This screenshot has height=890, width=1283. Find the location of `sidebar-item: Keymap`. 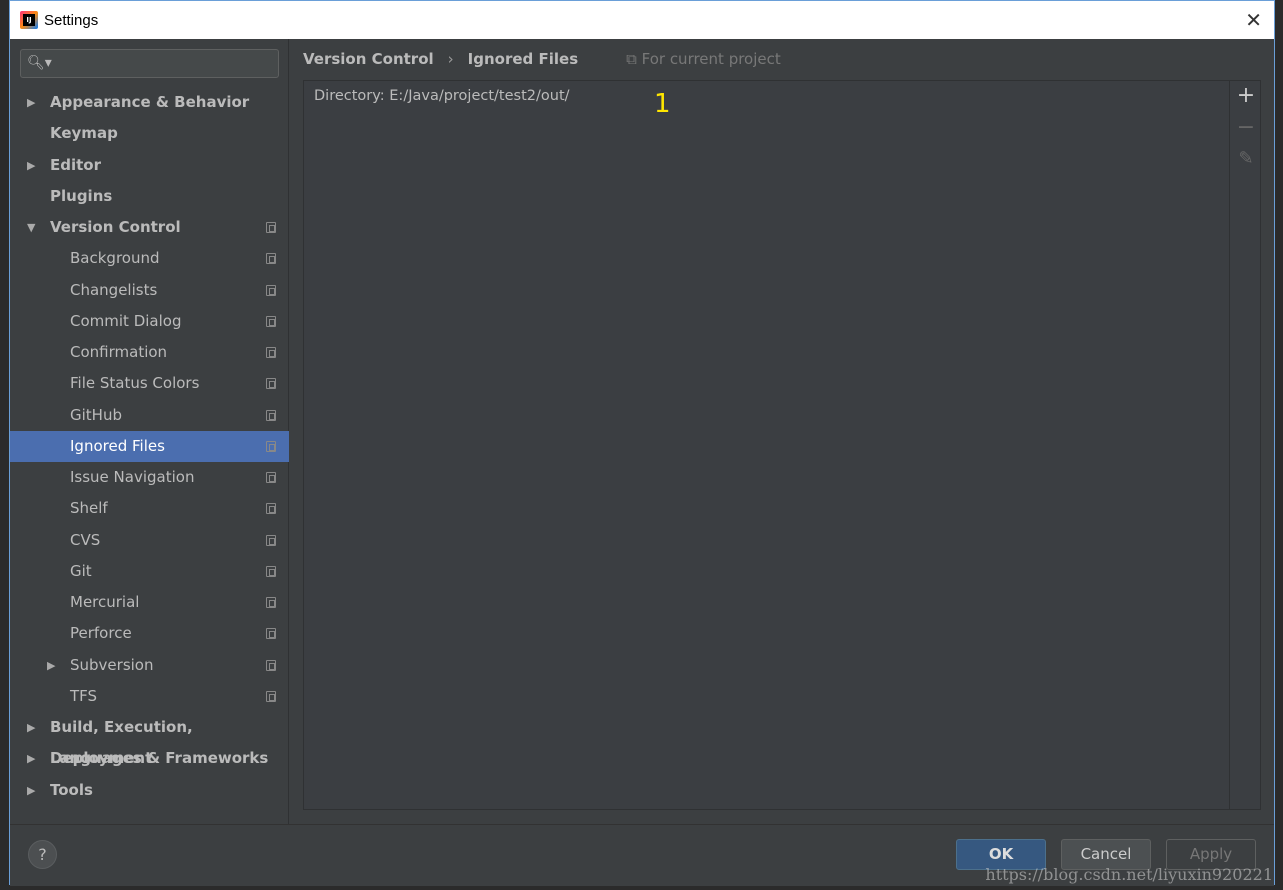

sidebar-item: Keymap is located at coordinates (149, 133).